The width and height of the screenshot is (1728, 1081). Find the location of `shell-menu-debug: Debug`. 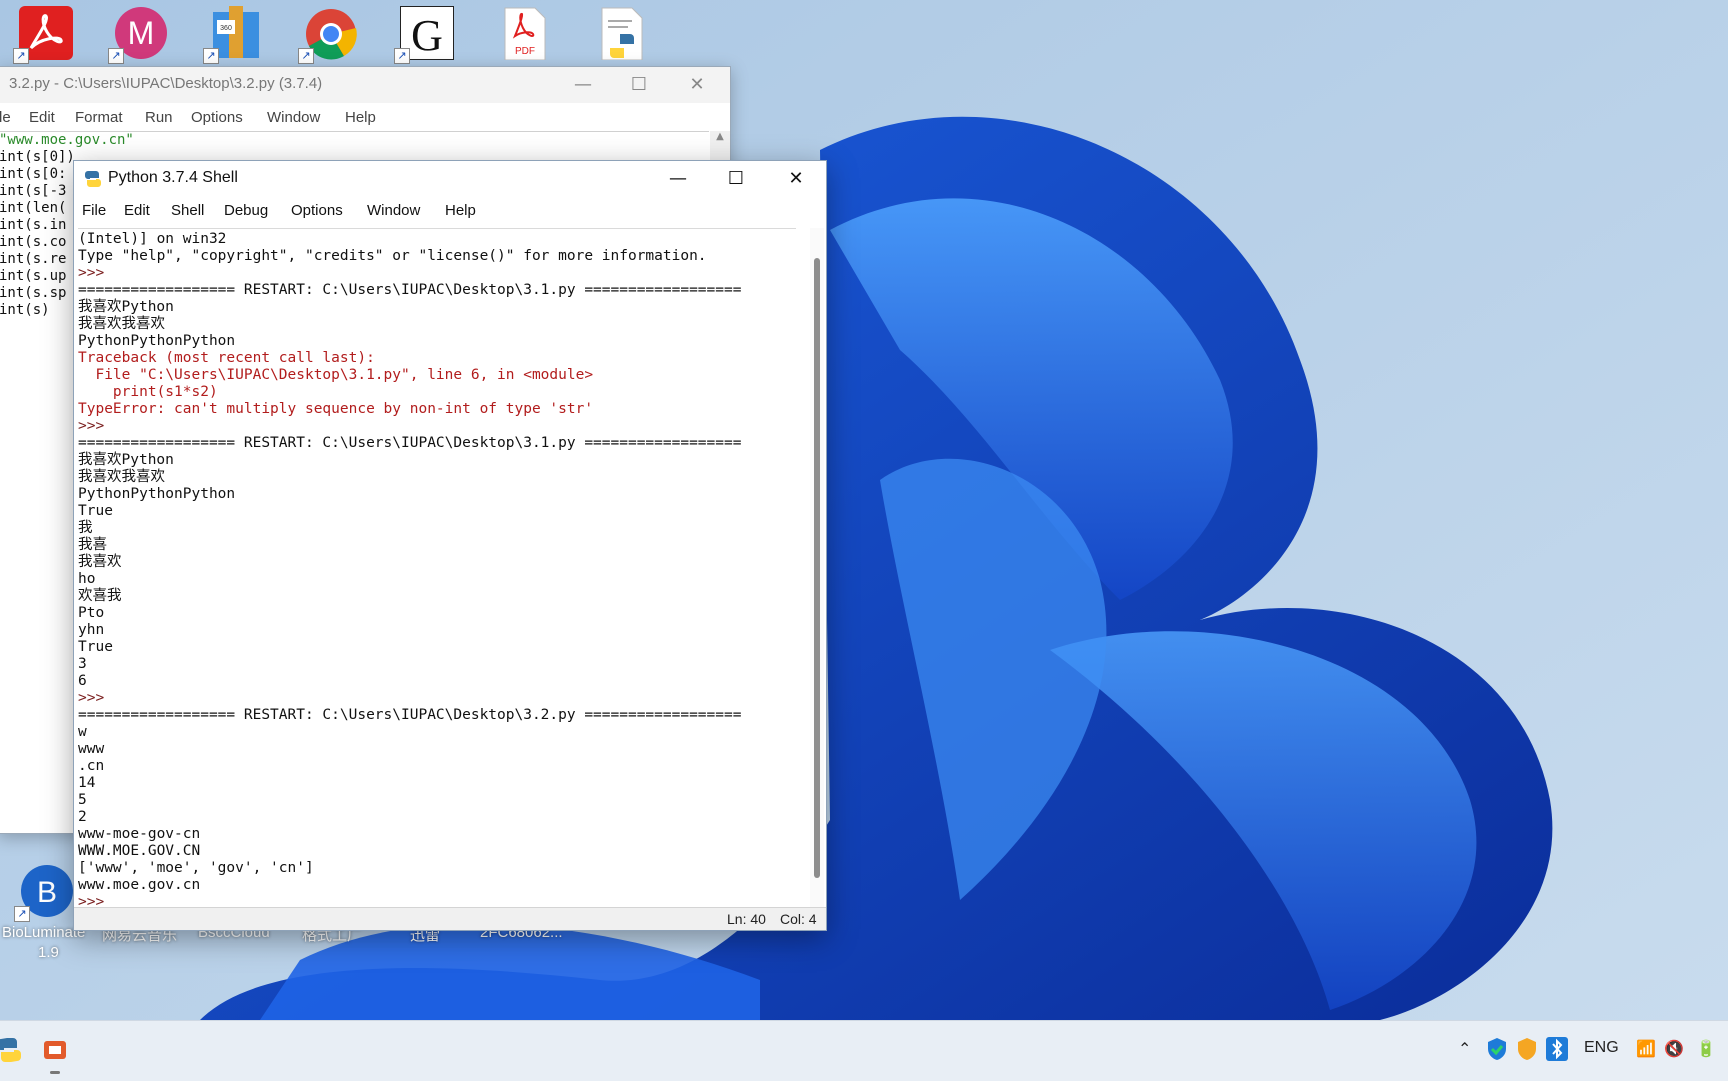

shell-menu-debug: Debug is located at coordinates (246, 210).